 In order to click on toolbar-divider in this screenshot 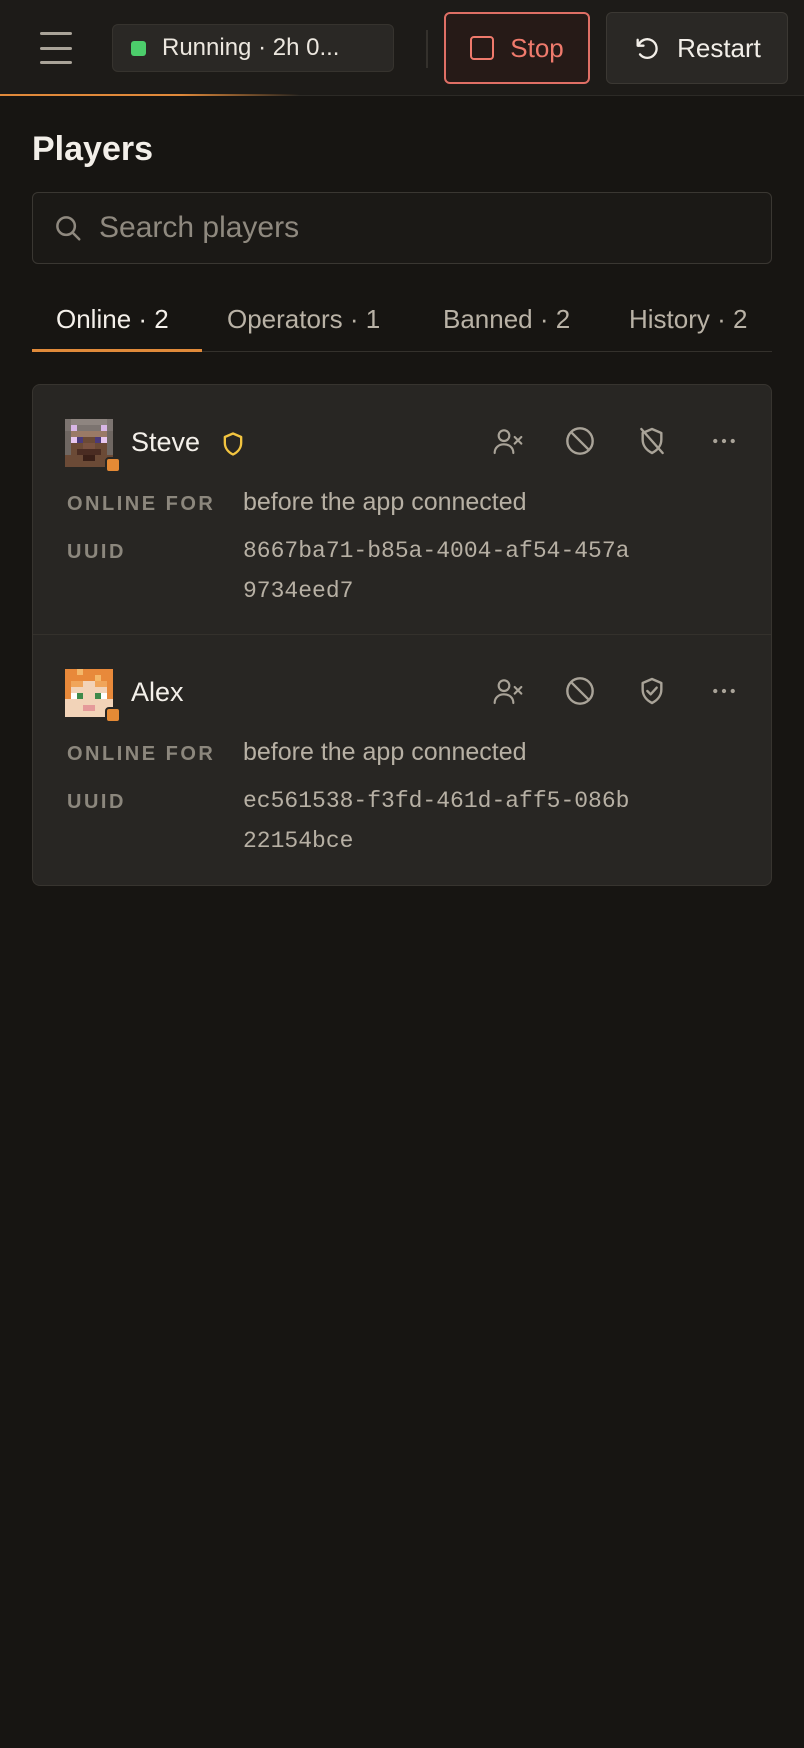, I will do `click(427, 49)`.